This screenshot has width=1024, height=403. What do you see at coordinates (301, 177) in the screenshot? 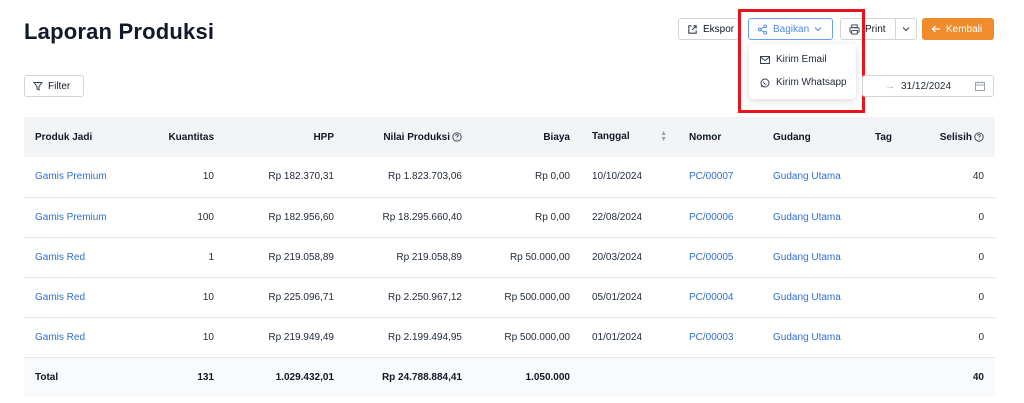
I see `hpp-cell: Rp 182.370,31` at bounding box center [301, 177].